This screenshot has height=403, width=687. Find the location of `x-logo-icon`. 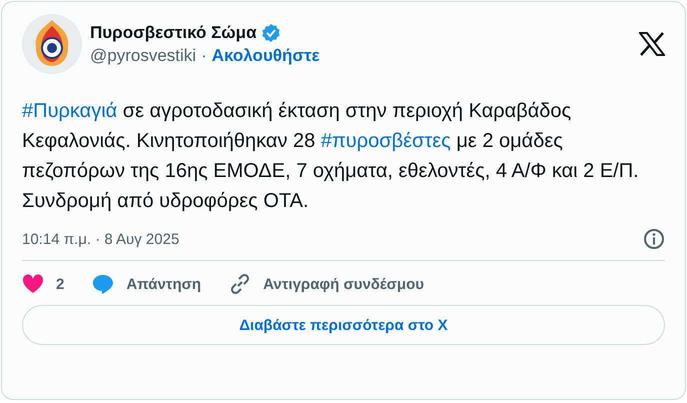

x-logo-icon is located at coordinates (652, 44).